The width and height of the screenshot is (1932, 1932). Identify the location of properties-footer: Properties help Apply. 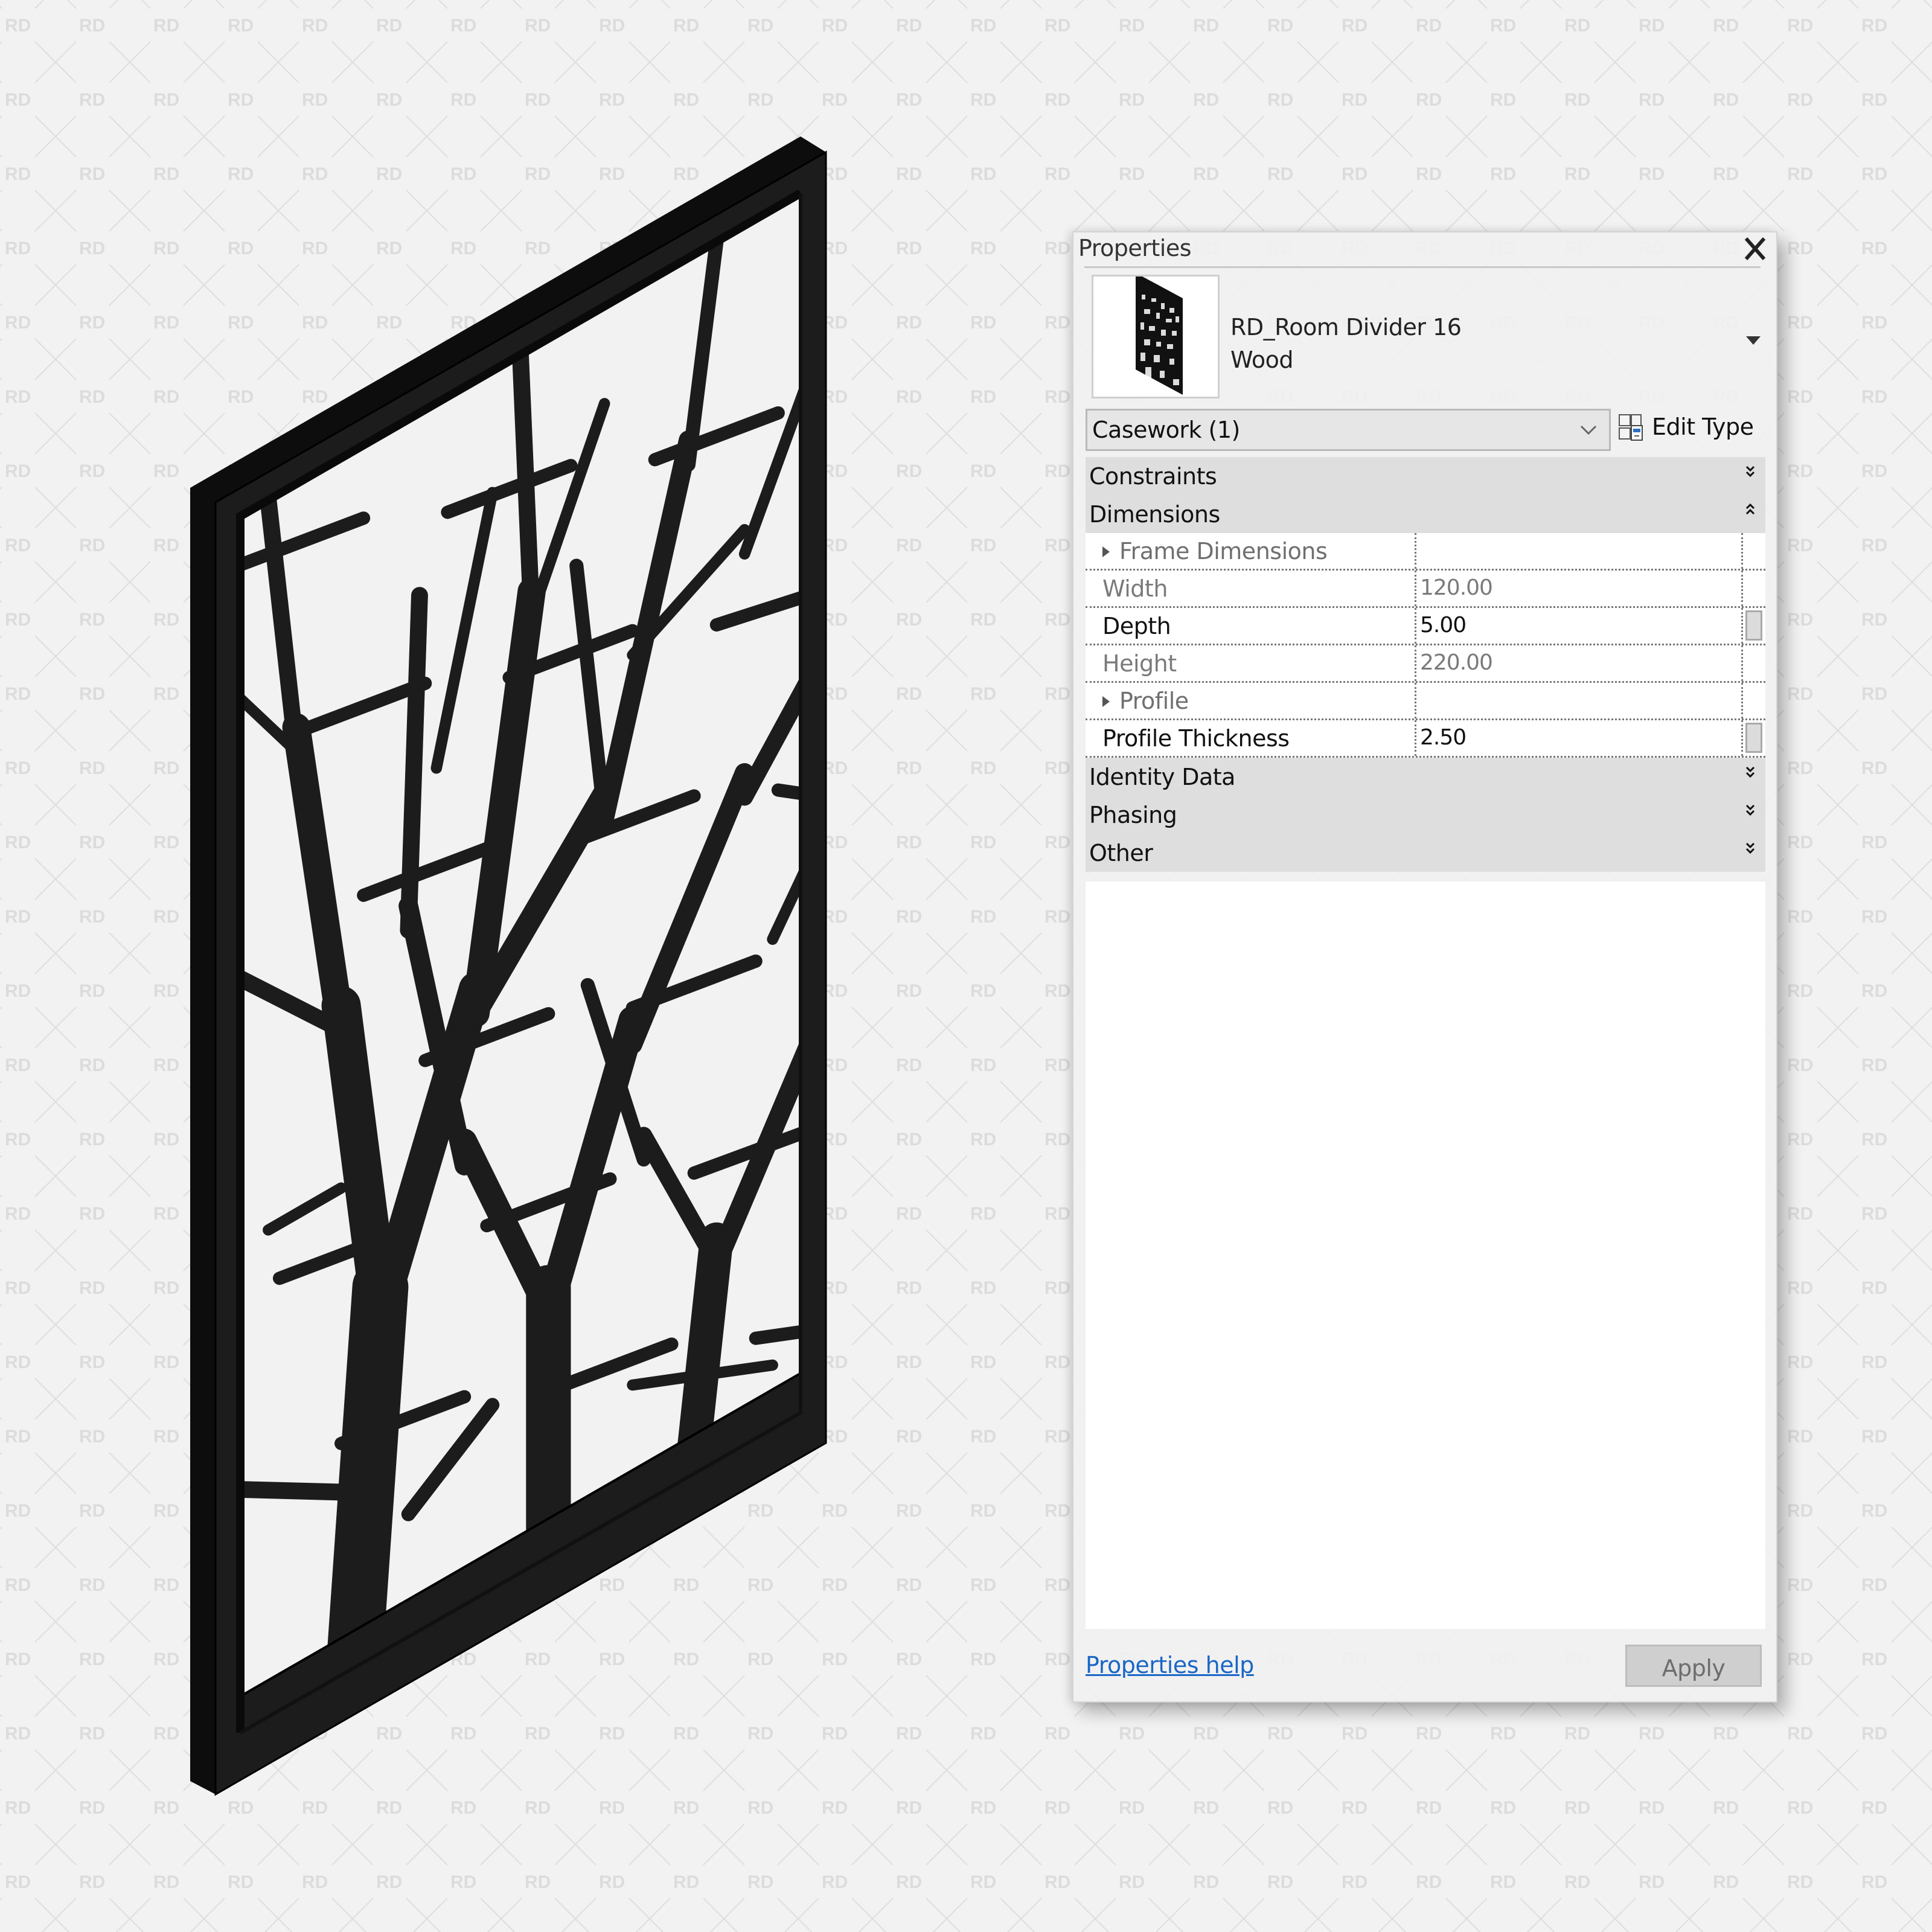
(1424, 1667).